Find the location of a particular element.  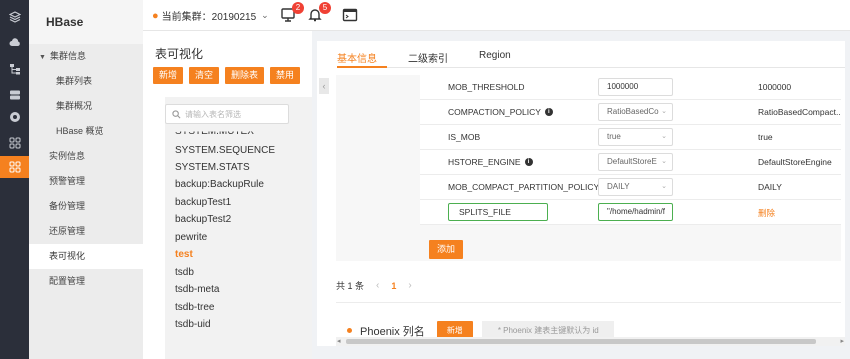

table-actions: 新增 清空 删除表 禁用 is located at coordinates (227, 75).